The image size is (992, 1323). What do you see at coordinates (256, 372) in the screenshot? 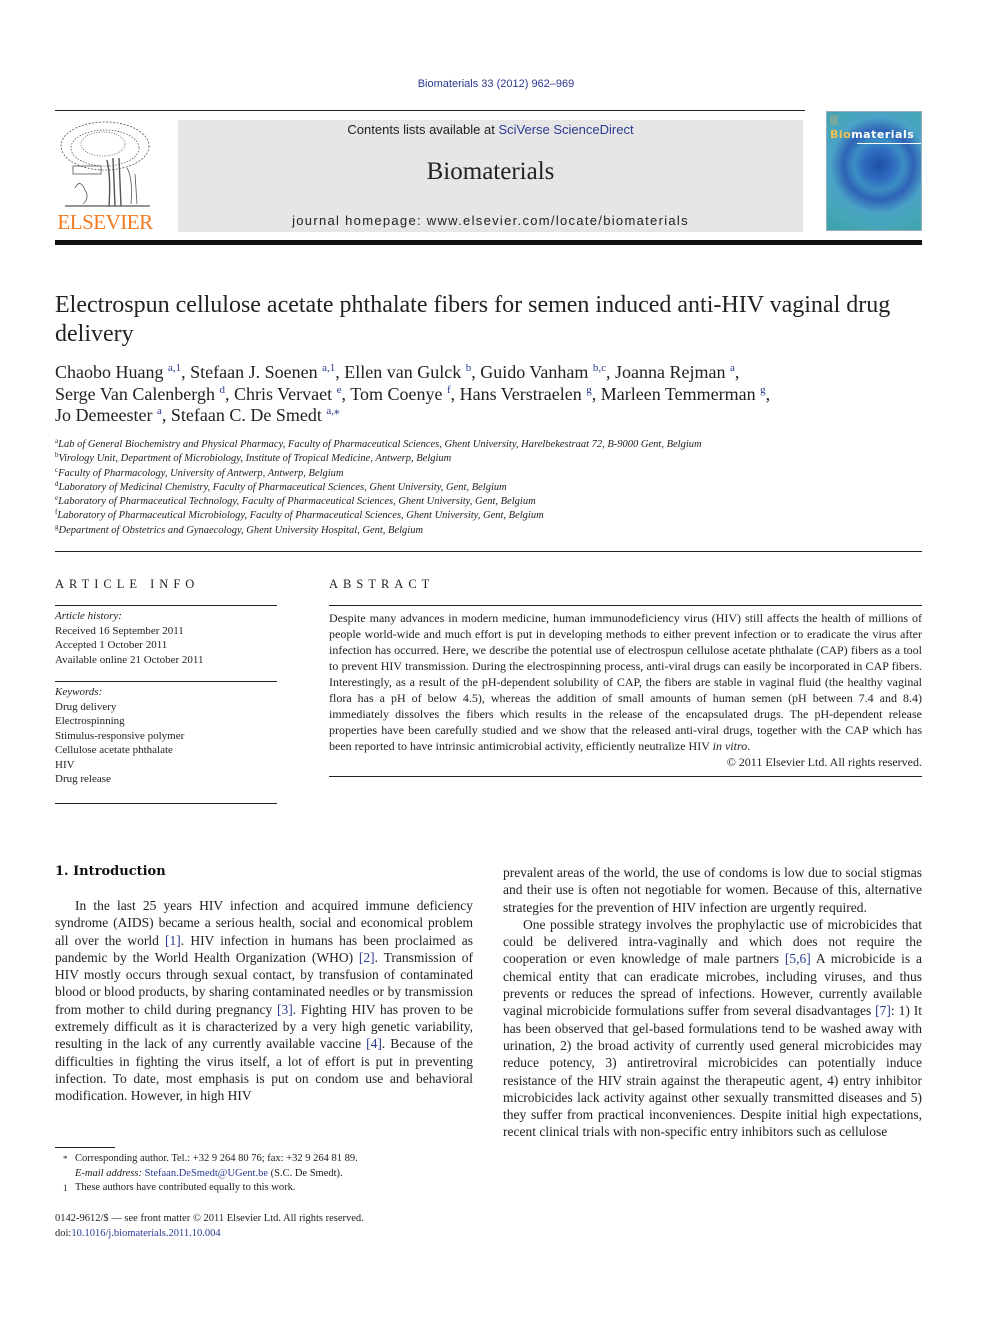
I see `author-name: Stefaan J. Soenen` at bounding box center [256, 372].